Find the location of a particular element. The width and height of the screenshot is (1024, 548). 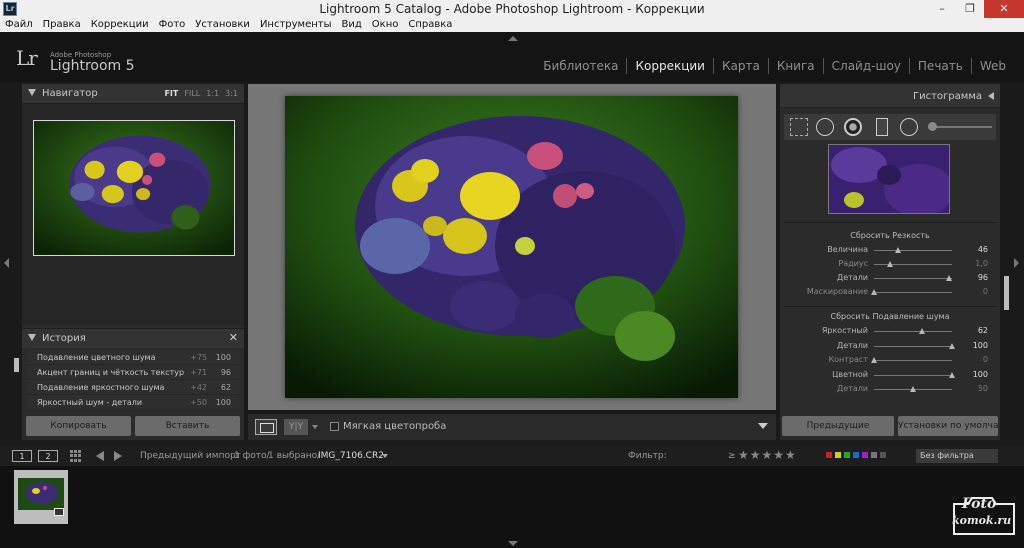

module-library: Библиотека is located at coordinates (580, 66).